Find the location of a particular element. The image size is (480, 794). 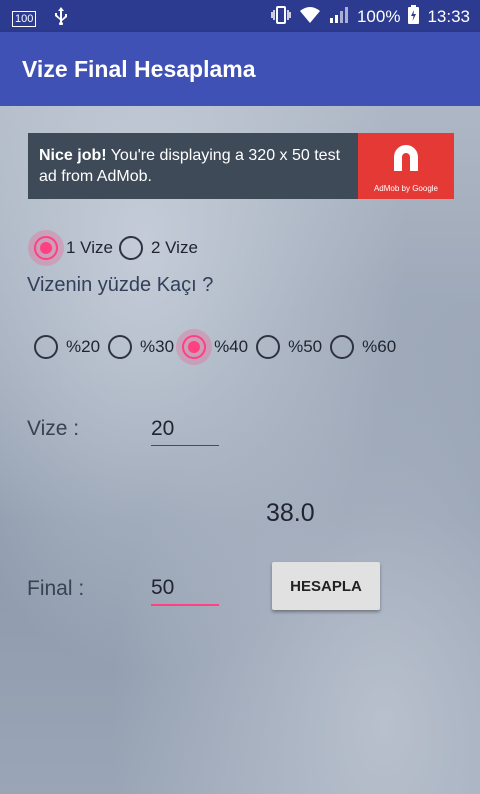

admob-caption: AdMob by Google is located at coordinates (406, 188).